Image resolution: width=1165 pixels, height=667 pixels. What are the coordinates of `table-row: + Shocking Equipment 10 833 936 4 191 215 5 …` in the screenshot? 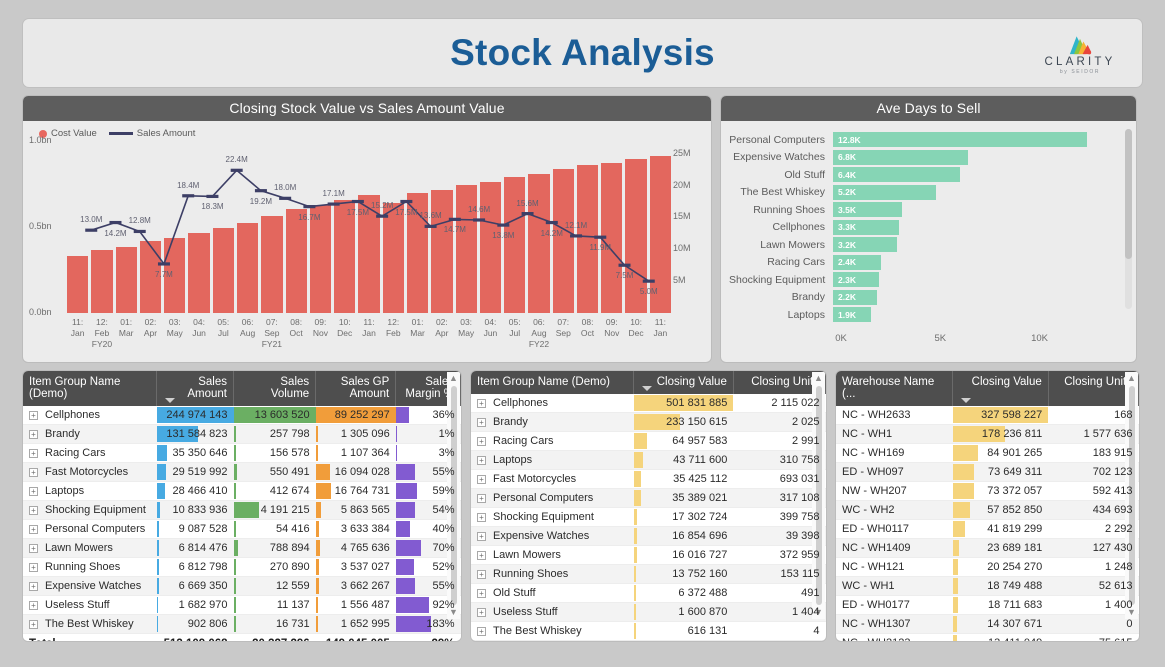 It's located at (242, 510).